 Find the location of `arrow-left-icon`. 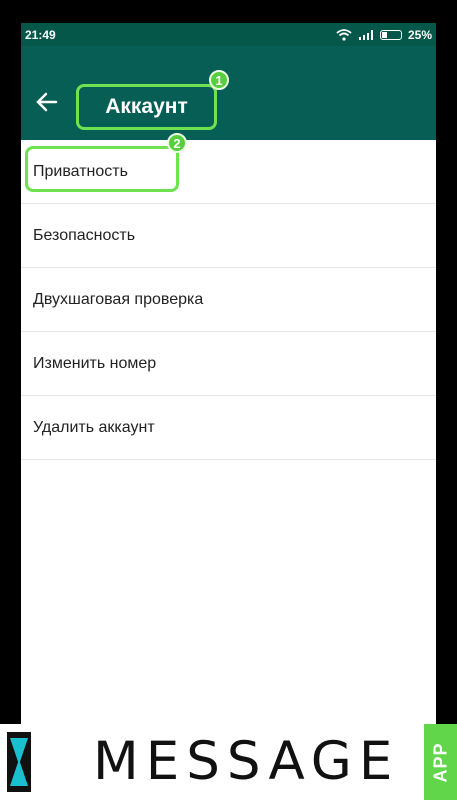

arrow-left-icon is located at coordinates (47, 102).